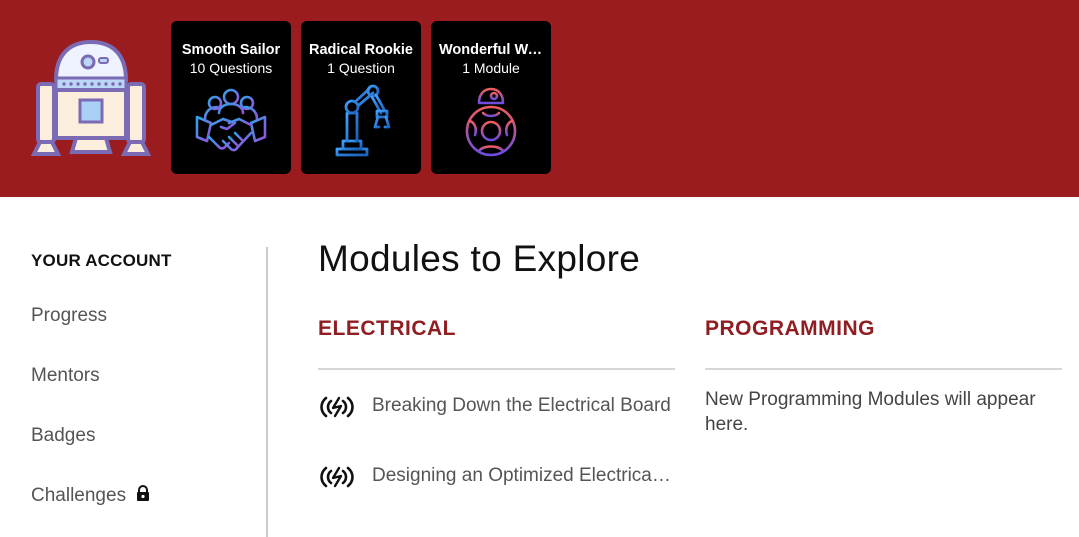  What do you see at coordinates (361, 50) in the screenshot?
I see `badge-title: Radical Rookie` at bounding box center [361, 50].